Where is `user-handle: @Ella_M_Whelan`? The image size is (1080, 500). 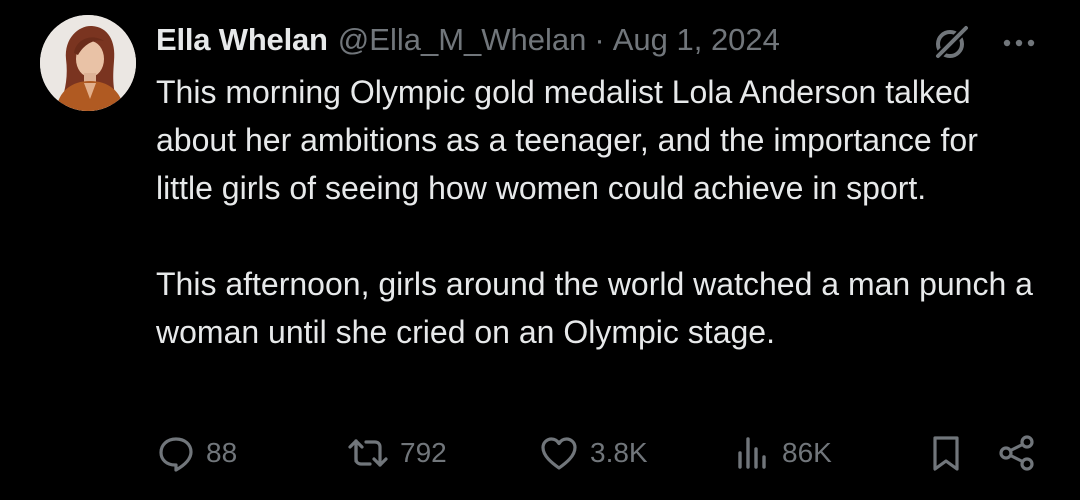
user-handle: @Ella_M_Whelan is located at coordinates (462, 40).